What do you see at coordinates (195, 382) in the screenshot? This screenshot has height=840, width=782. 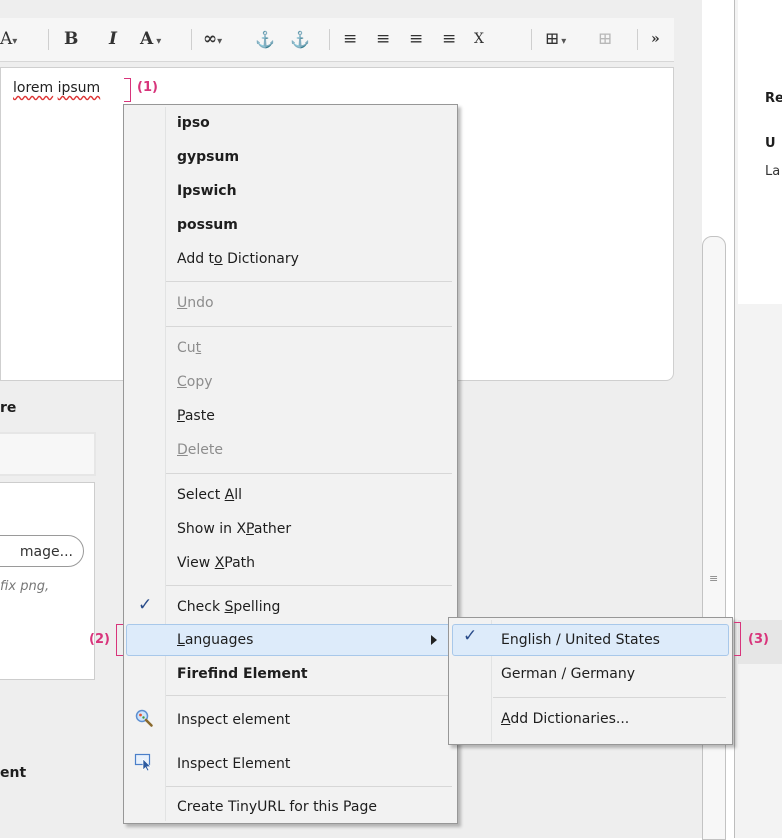 I see `menu-item-copy: Copy` at bounding box center [195, 382].